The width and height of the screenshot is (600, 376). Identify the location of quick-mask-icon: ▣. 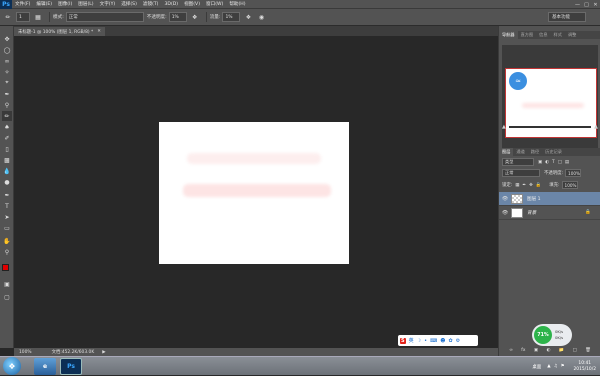
(7, 284).